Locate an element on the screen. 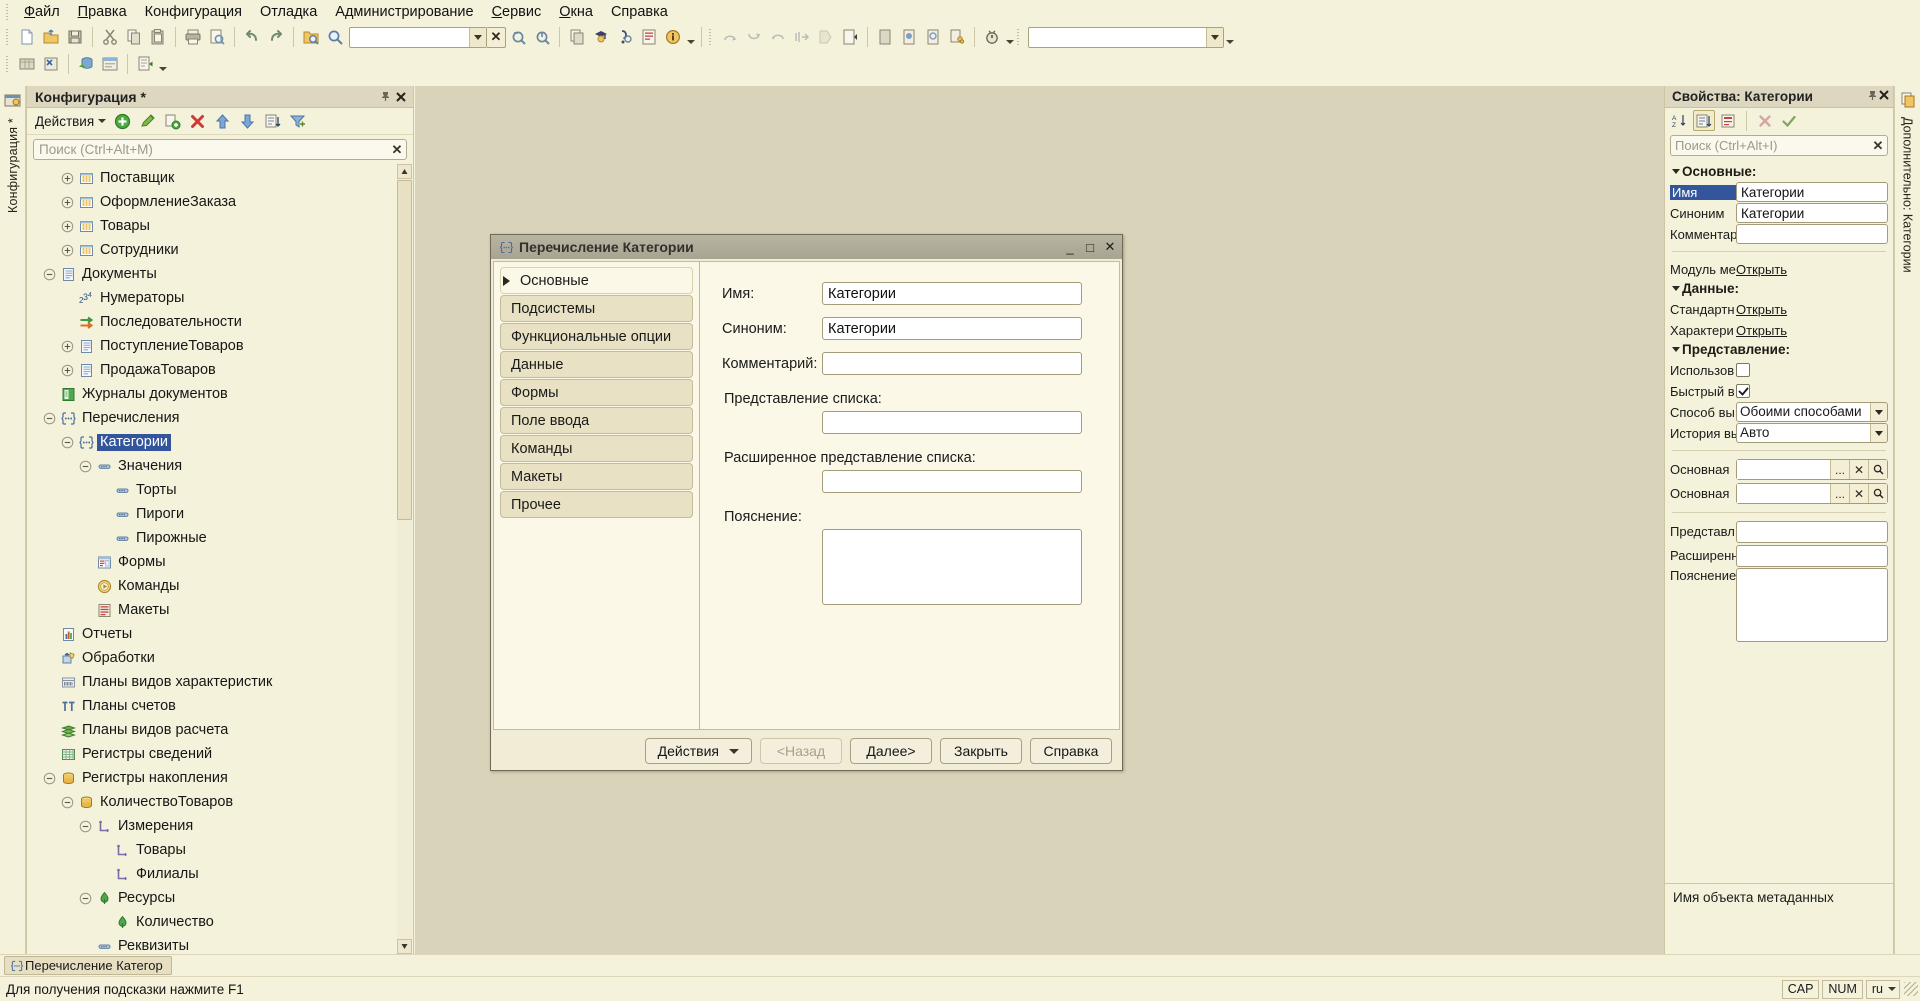 This screenshot has height=1001, width=1920. syntax-assistant-icon is located at coordinates (601, 37).